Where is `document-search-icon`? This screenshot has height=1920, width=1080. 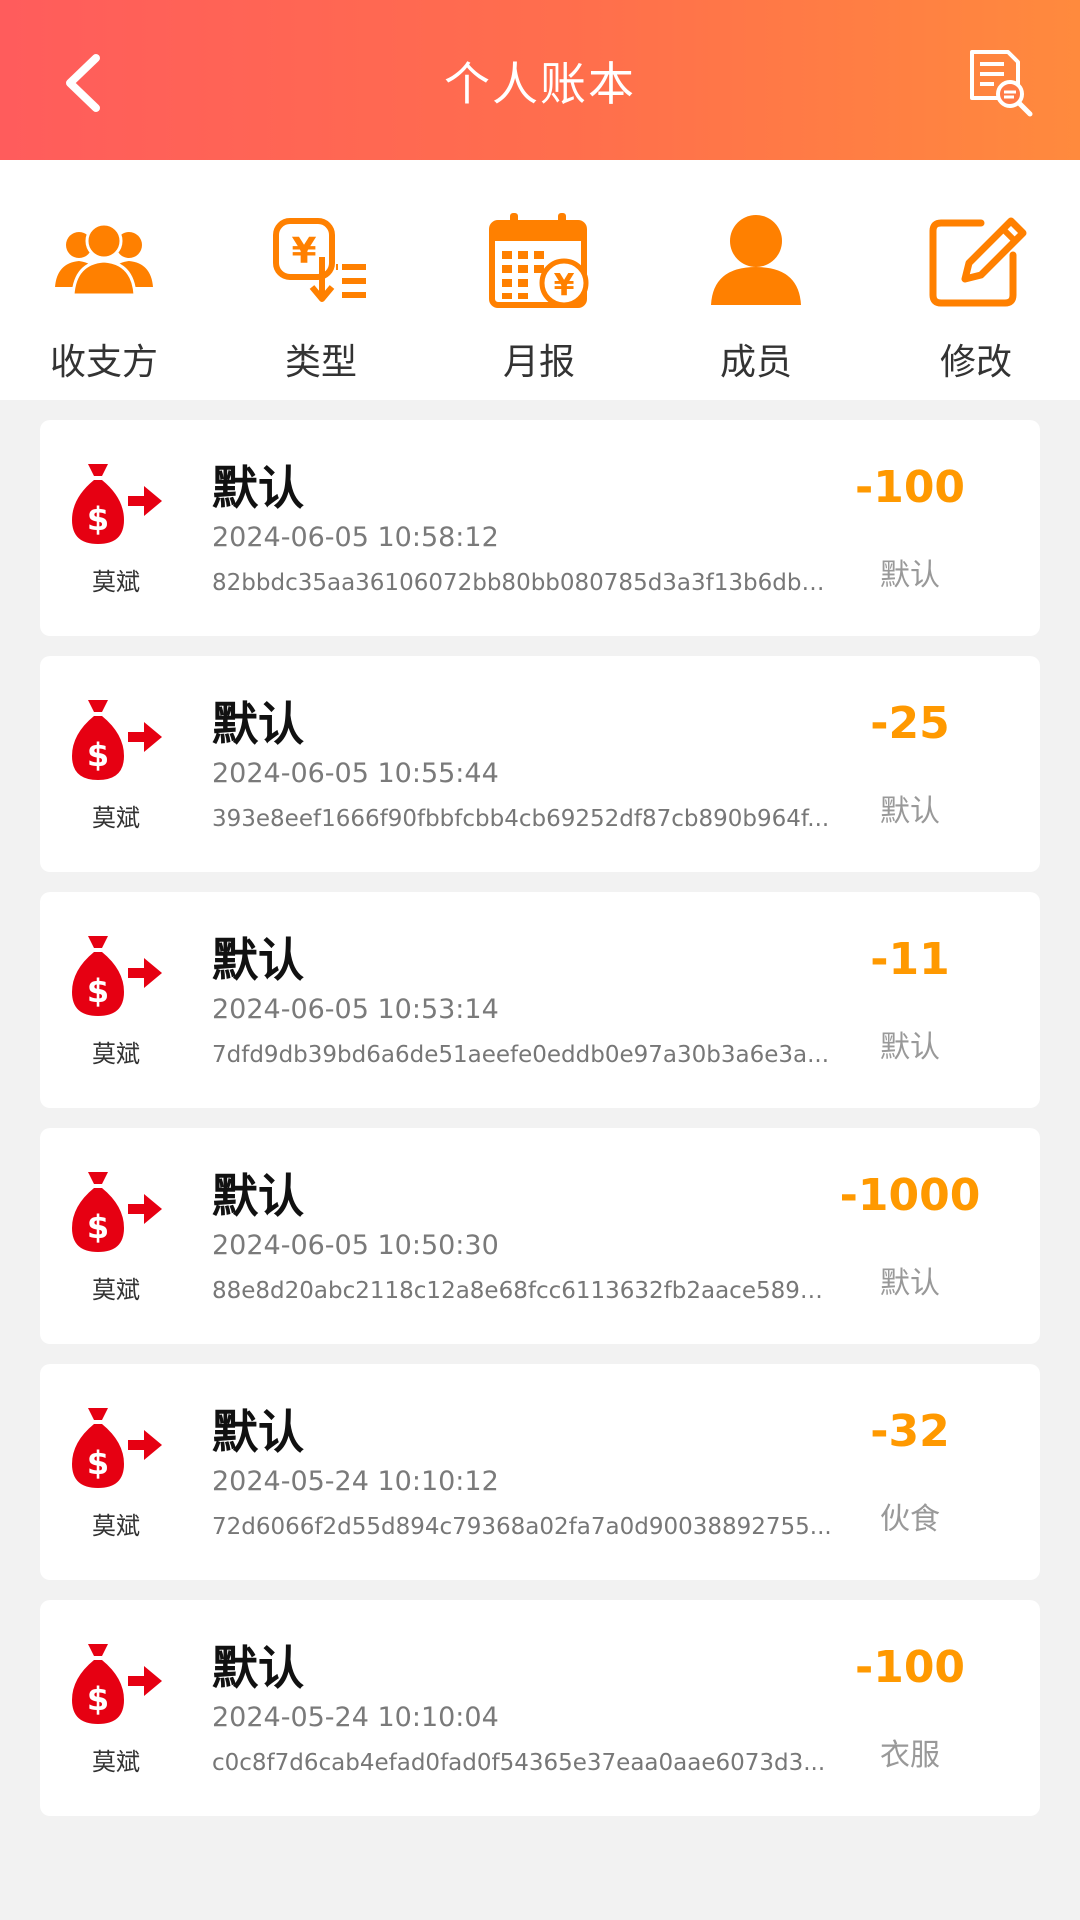 document-search-icon is located at coordinates (1001, 83).